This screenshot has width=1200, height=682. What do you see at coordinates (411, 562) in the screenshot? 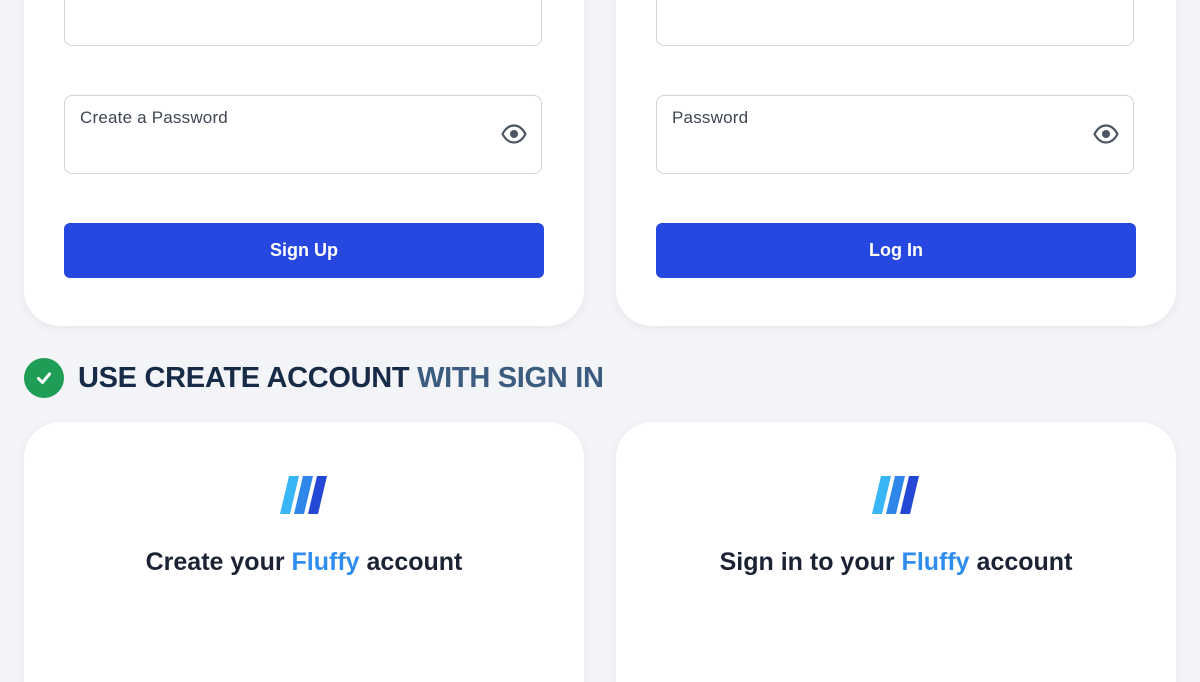
I see `create-title-suffix: account` at bounding box center [411, 562].